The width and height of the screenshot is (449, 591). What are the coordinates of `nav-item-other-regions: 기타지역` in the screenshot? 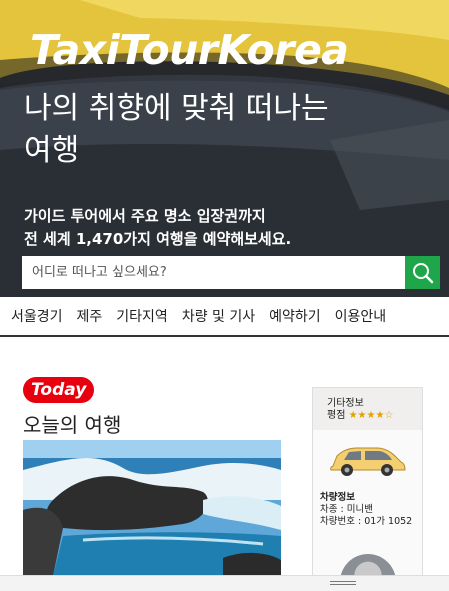 It's located at (142, 316).